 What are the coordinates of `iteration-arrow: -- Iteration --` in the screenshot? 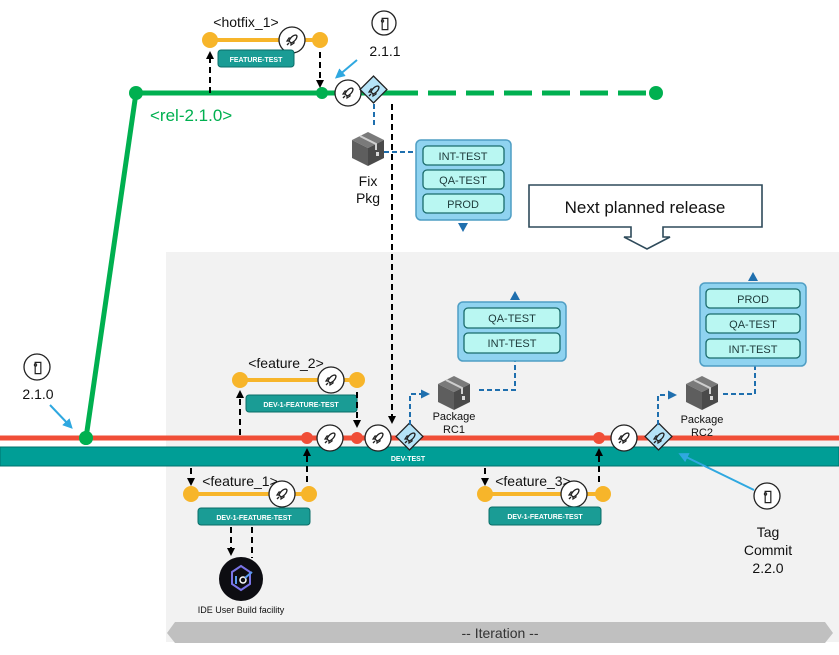 It's located at (500, 632).